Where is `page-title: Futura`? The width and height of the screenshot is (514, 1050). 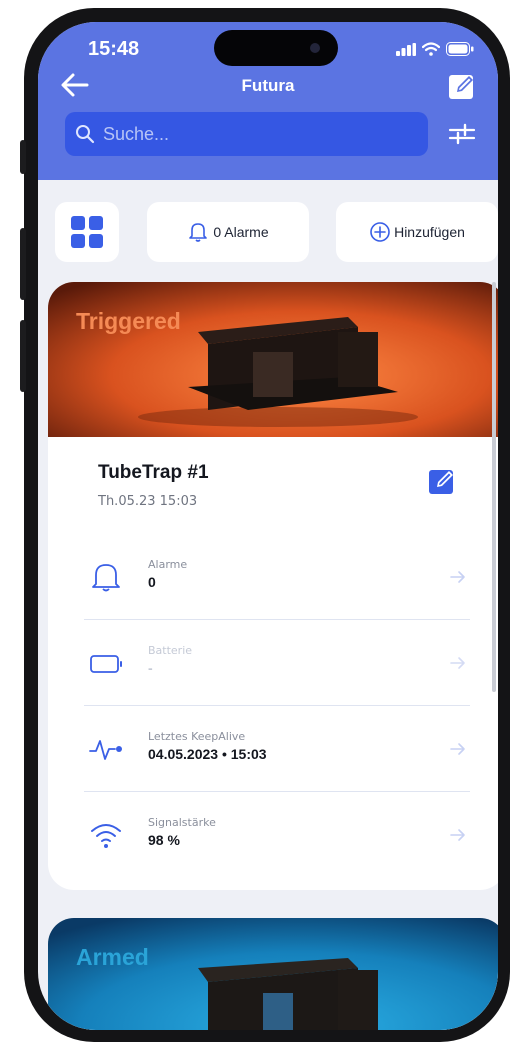 page-title: Futura is located at coordinates (268, 85).